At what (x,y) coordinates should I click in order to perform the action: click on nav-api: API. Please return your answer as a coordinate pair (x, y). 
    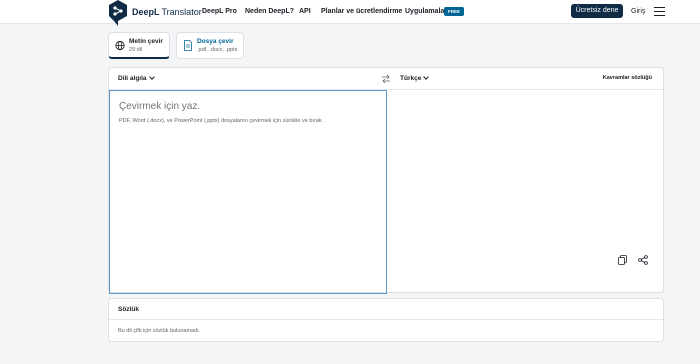
    Looking at the image, I should click on (305, 11).